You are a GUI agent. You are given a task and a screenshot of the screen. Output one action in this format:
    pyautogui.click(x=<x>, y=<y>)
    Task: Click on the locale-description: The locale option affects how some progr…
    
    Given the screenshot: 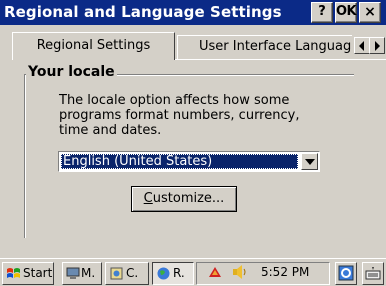 What is the action you would take?
    pyautogui.click(x=194, y=115)
    